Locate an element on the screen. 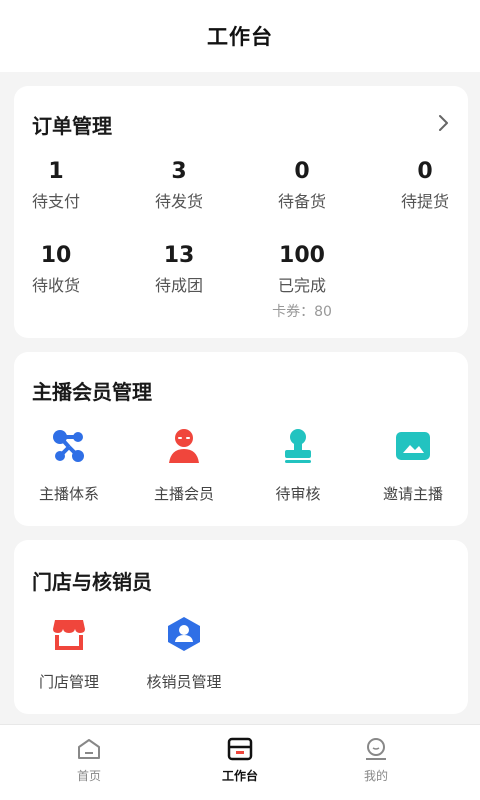  stat-count: 1 is located at coordinates (56, 171).